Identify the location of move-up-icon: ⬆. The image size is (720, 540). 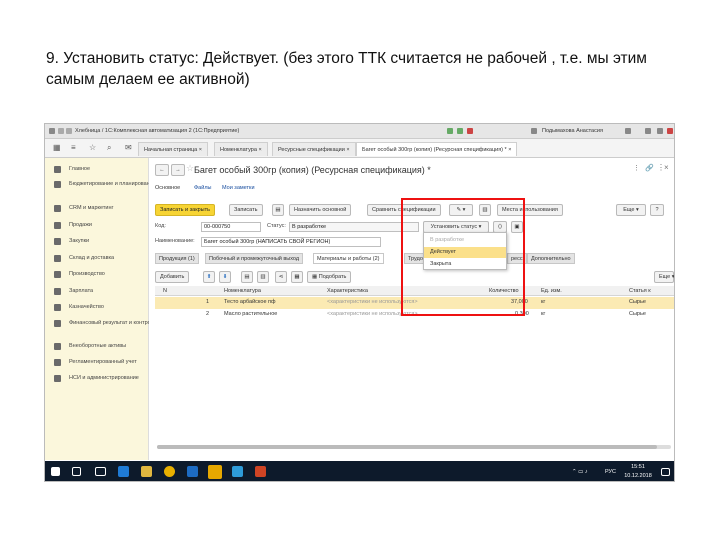
(209, 277).